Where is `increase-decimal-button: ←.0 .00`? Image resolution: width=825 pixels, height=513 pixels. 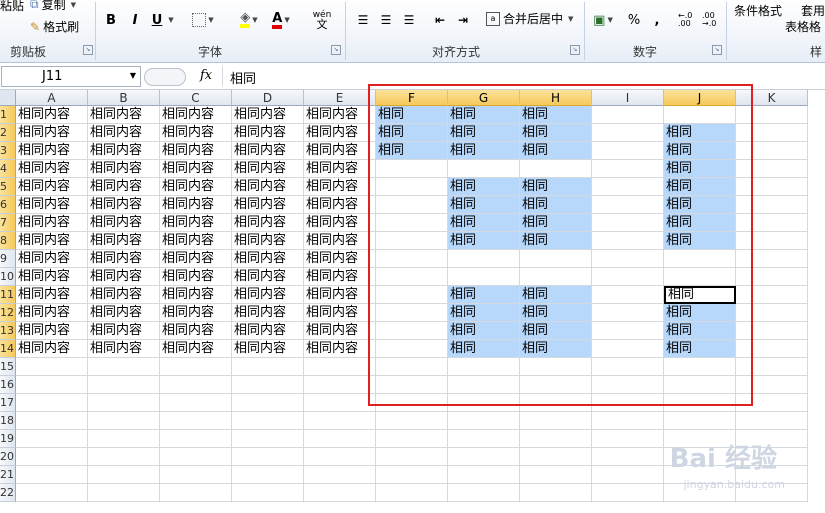 increase-decimal-button: ←.0 .00 is located at coordinates (689, 20).